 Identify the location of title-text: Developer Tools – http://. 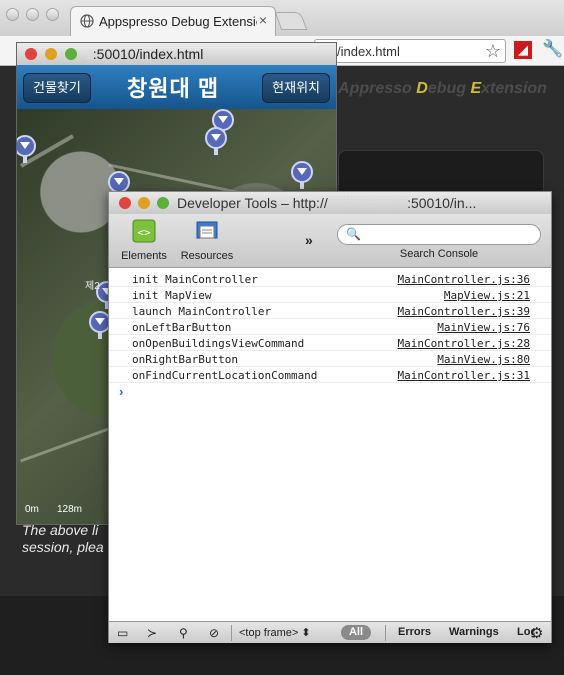
(252, 203).